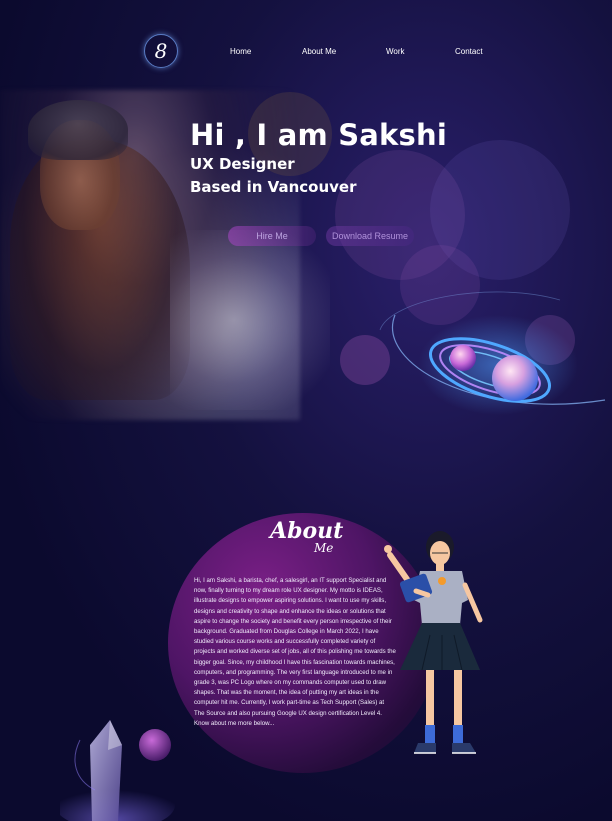 This screenshot has height=821, width=612. What do you see at coordinates (469, 51) in the screenshot?
I see `nav-contact-link: Contact` at bounding box center [469, 51].